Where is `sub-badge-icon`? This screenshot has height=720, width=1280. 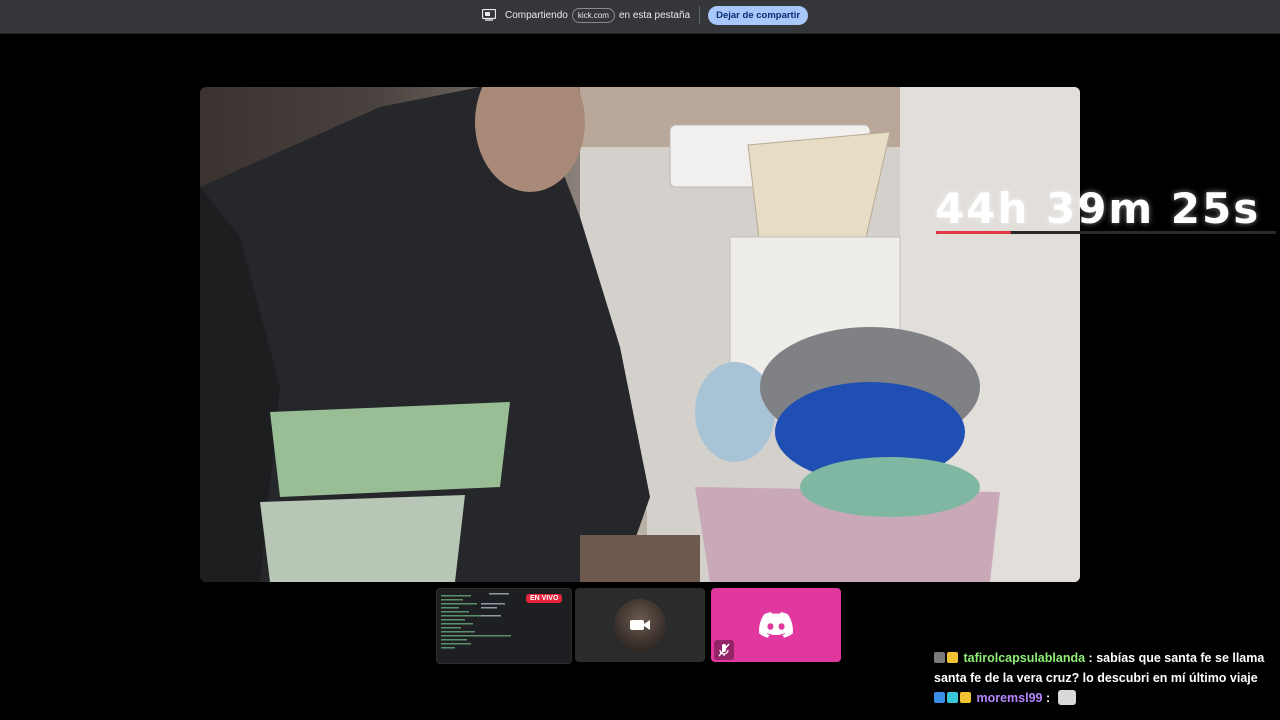 sub-badge-icon is located at coordinates (939, 697).